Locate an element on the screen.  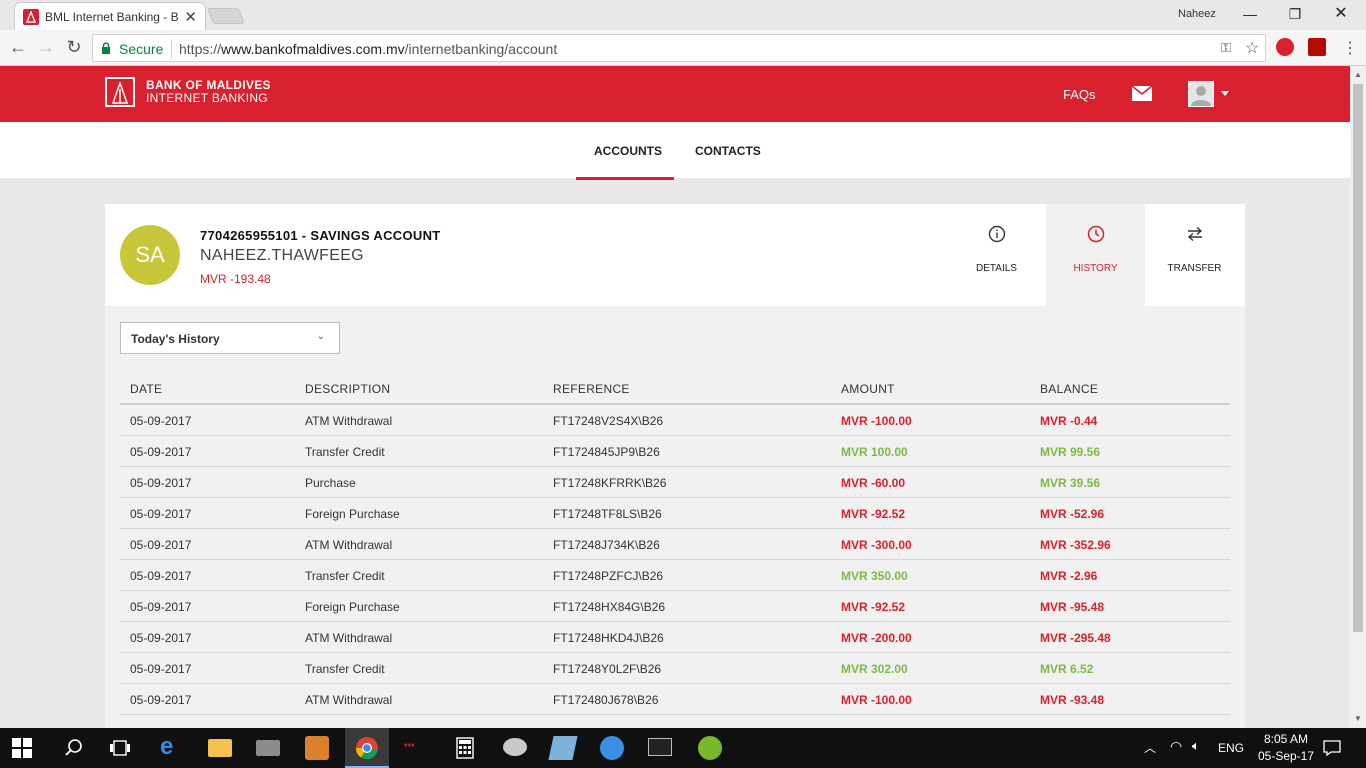
faqs-link: FAQs is located at coordinates (1079, 94).